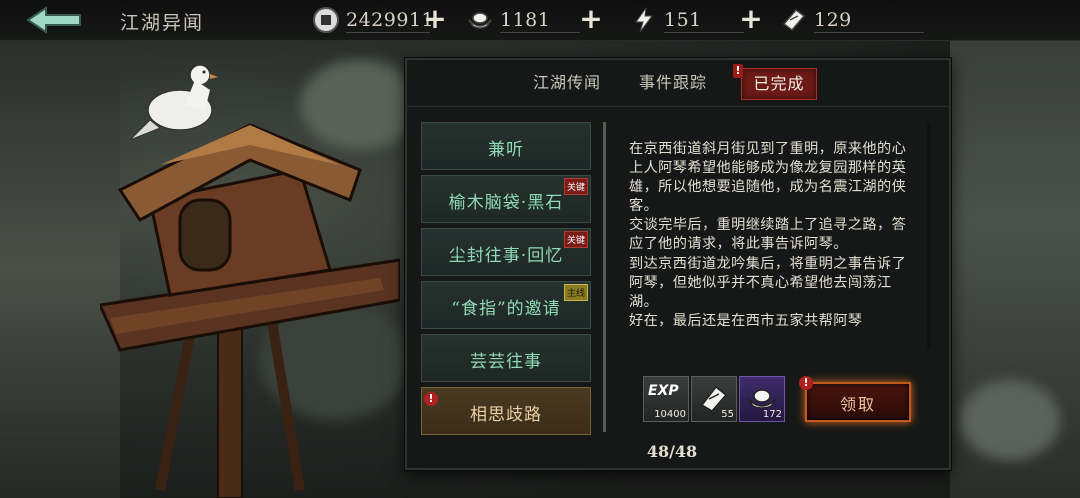 The height and width of the screenshot is (498, 1080). What do you see at coordinates (683, 20) in the screenshot?
I see `stamina-value: 151` at bounding box center [683, 20].